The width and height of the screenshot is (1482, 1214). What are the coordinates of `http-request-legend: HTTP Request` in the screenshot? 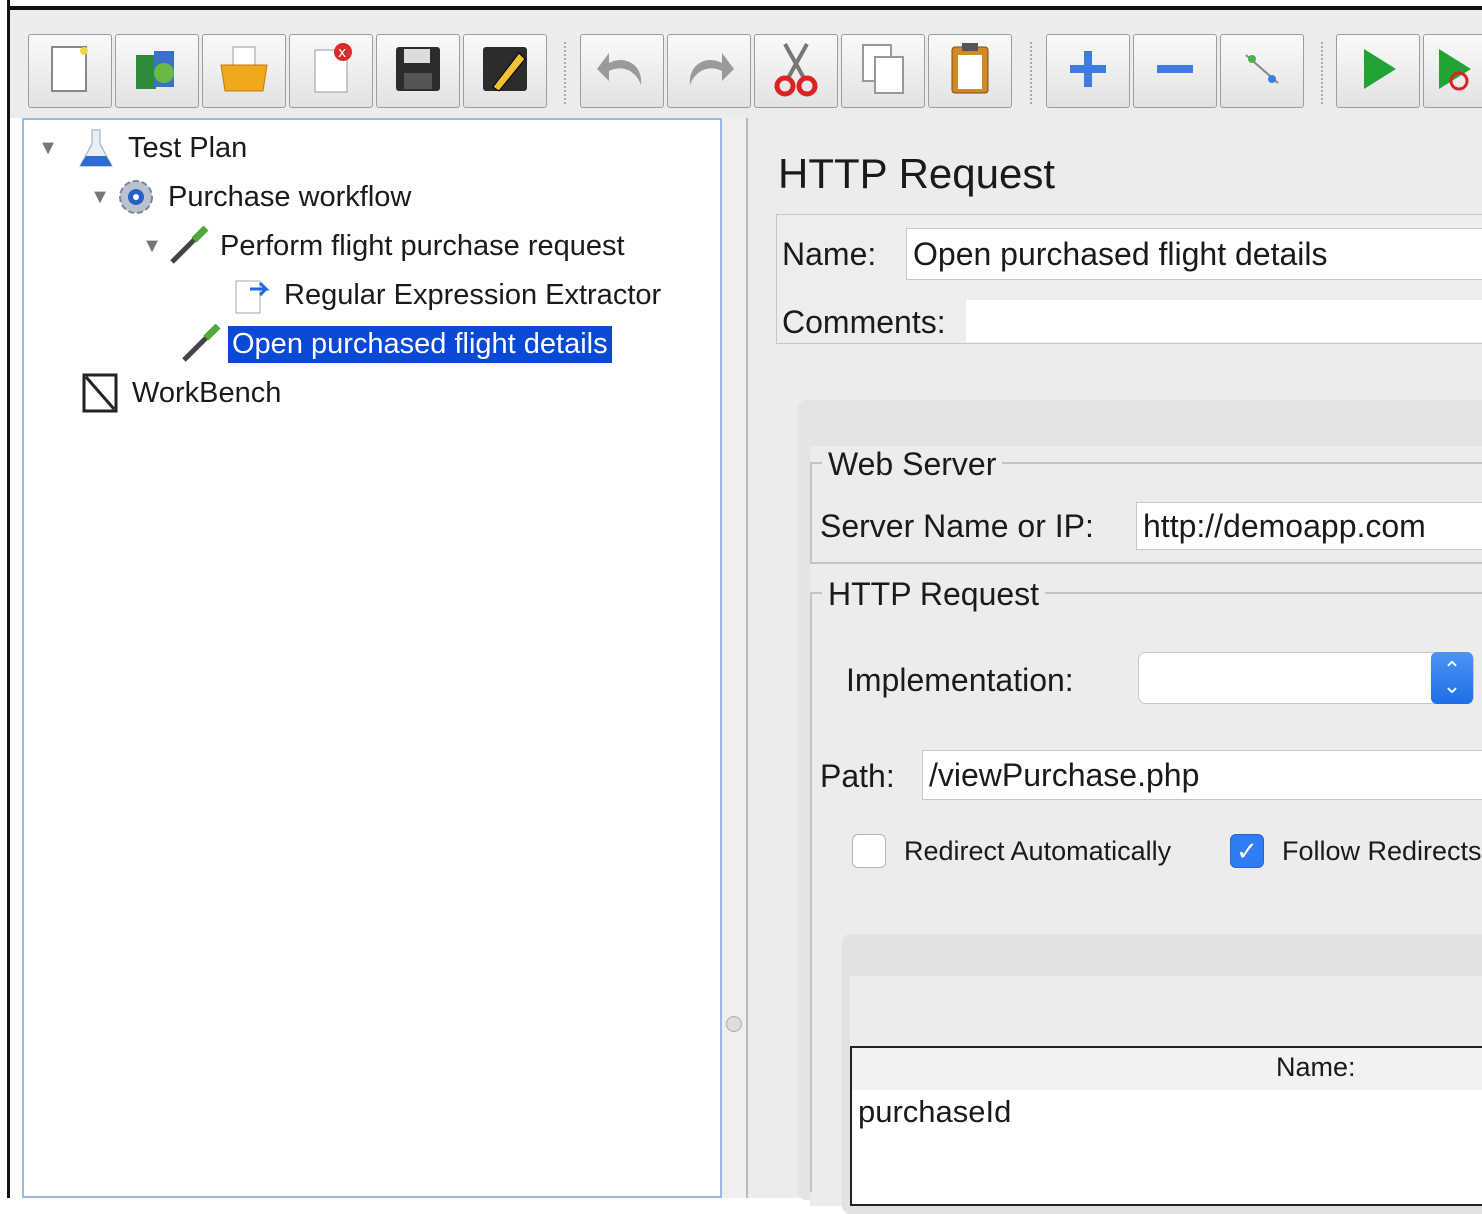 It's located at (934, 594).